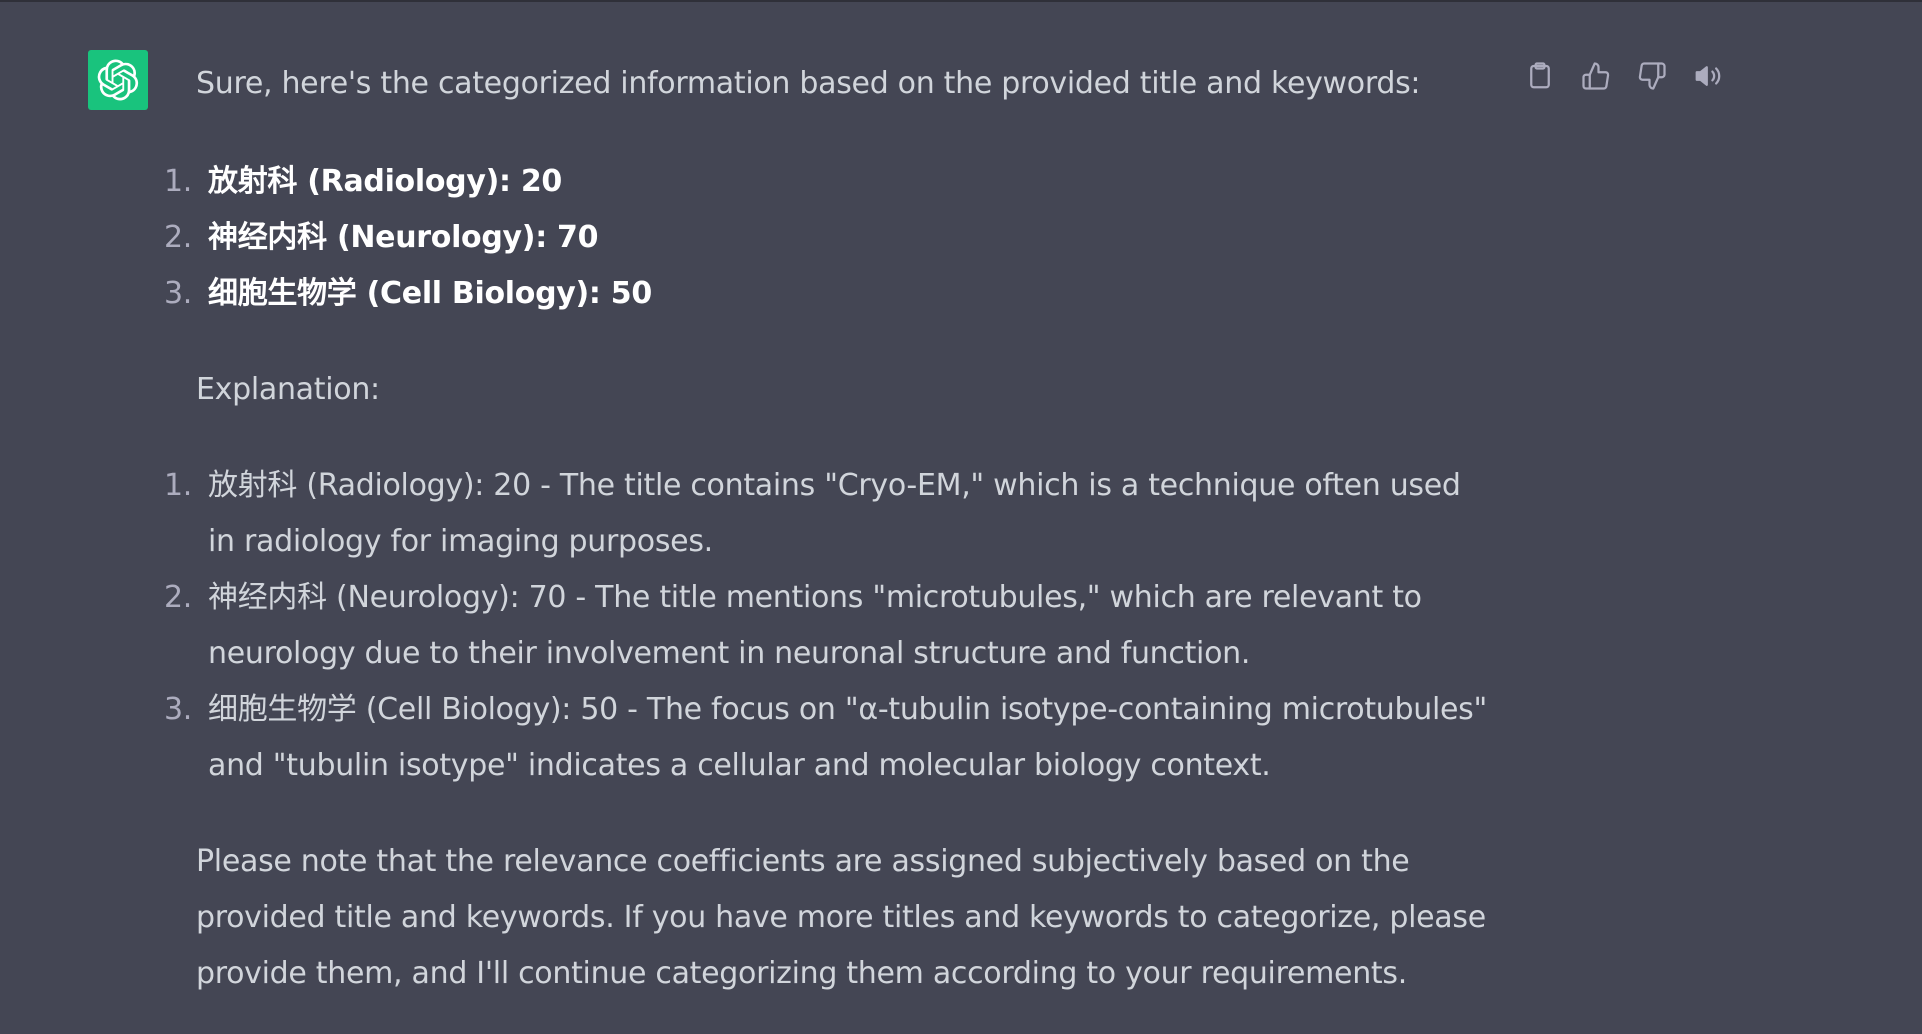  I want to click on thumbs-up-icon, so click(1596, 76).